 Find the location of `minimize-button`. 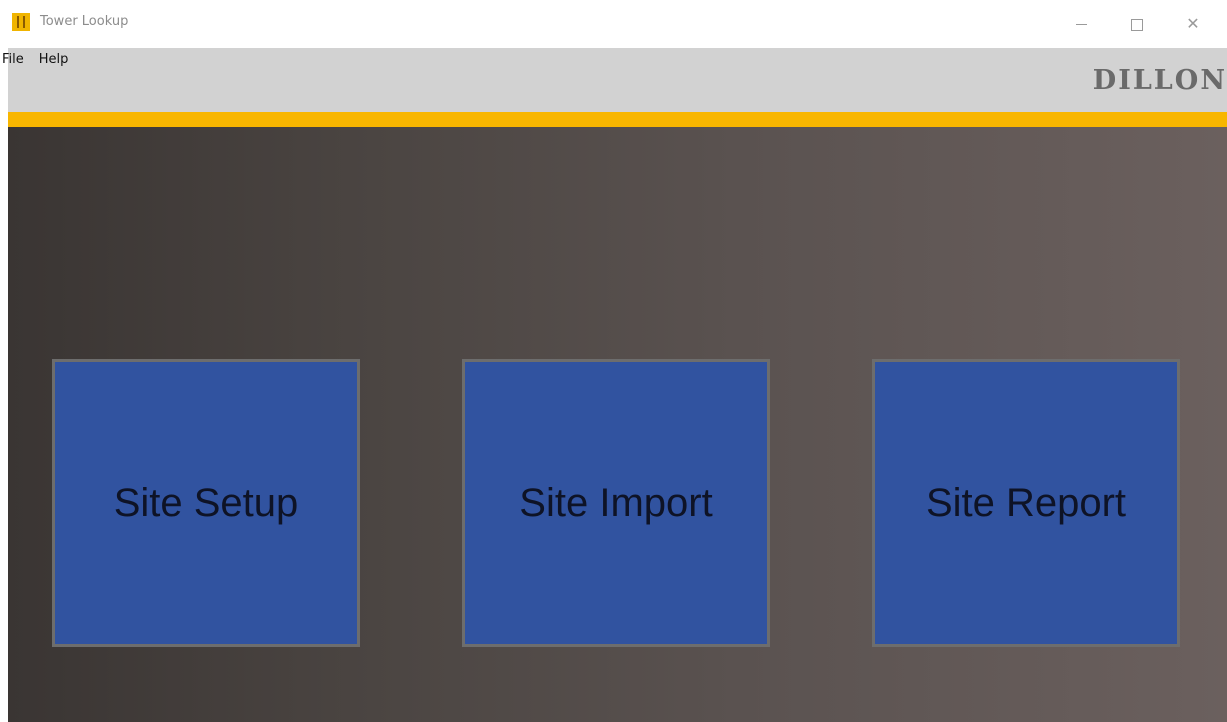

minimize-button is located at coordinates (1081, 24).